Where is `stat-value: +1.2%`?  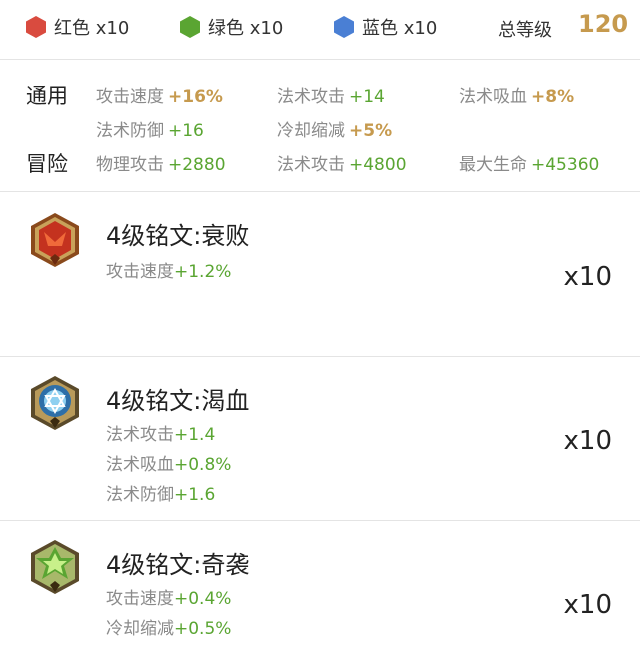
stat-value: +1.2% is located at coordinates (203, 272).